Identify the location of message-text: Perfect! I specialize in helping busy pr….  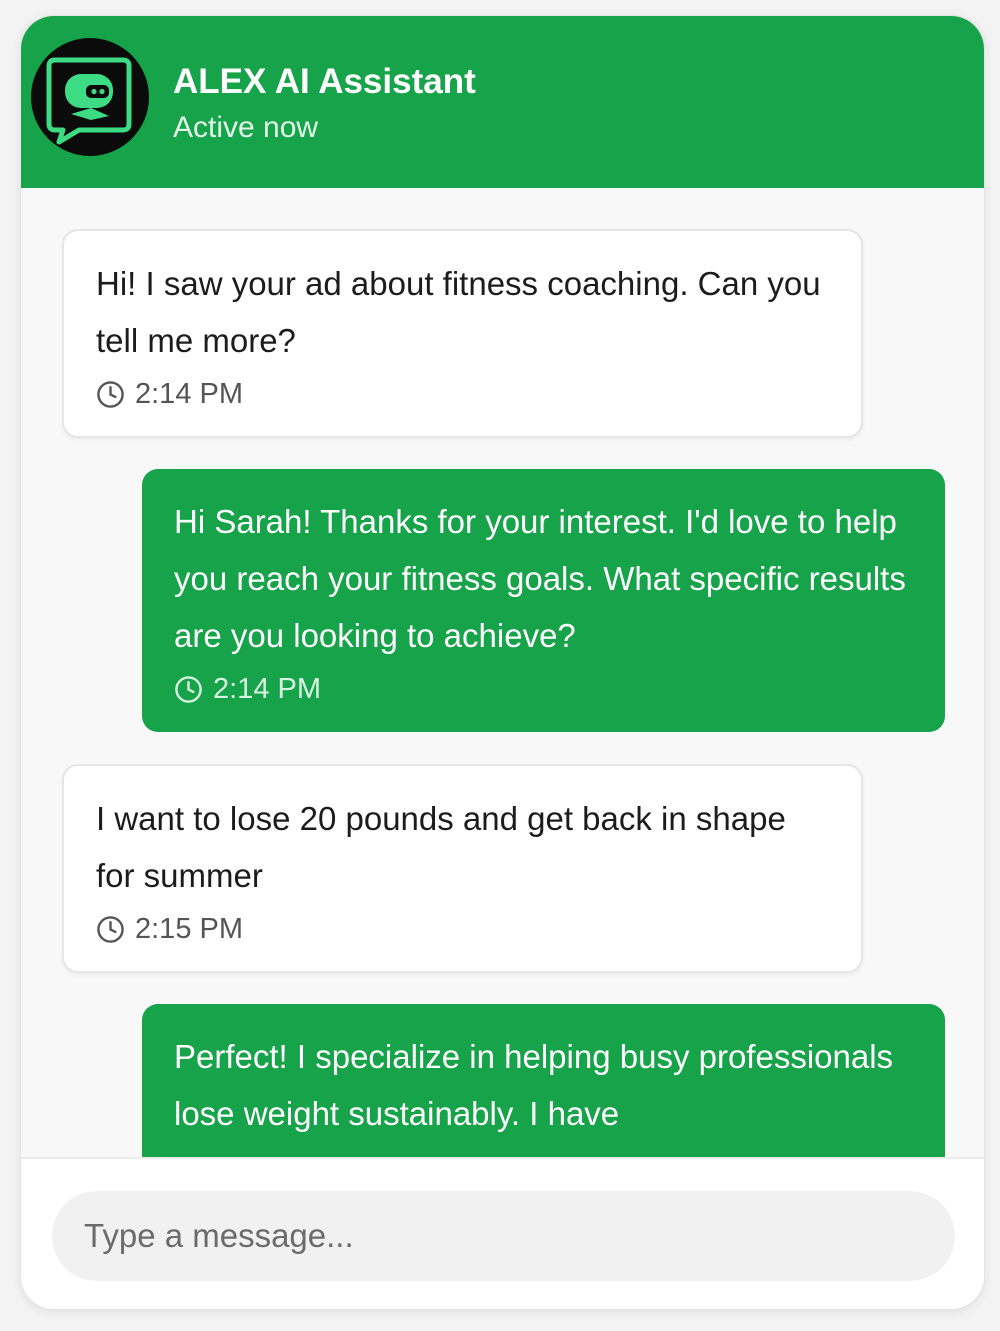
(534, 1085).